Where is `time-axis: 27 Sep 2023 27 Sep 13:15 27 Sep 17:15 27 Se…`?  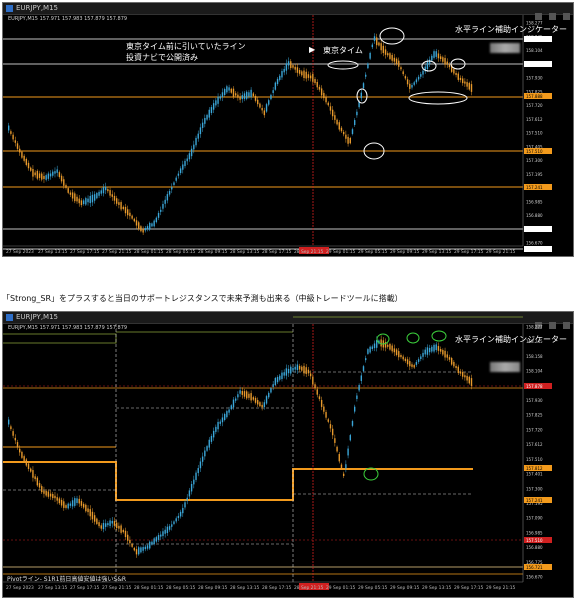 time-axis: 27 Sep 2023 27 Sep 13:15 27 Sep 17:15 27 Se… is located at coordinates (261, 252).